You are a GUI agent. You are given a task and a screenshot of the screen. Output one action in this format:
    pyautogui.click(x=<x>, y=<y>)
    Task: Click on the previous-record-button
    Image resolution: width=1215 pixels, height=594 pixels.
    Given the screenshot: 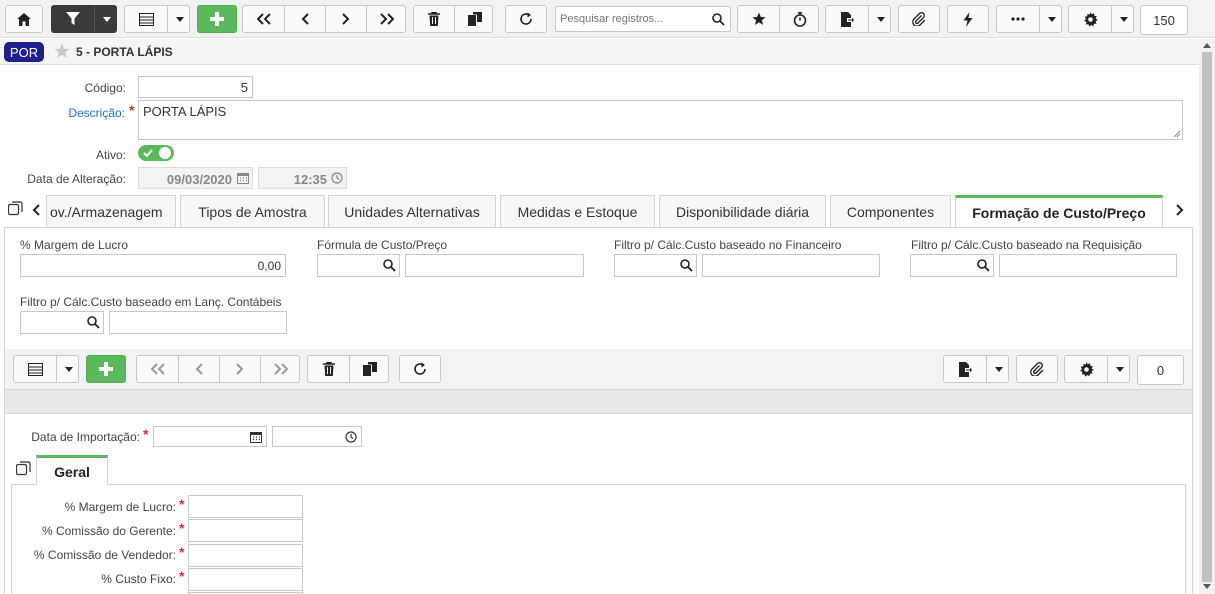 What is the action you would take?
    pyautogui.click(x=304, y=19)
    